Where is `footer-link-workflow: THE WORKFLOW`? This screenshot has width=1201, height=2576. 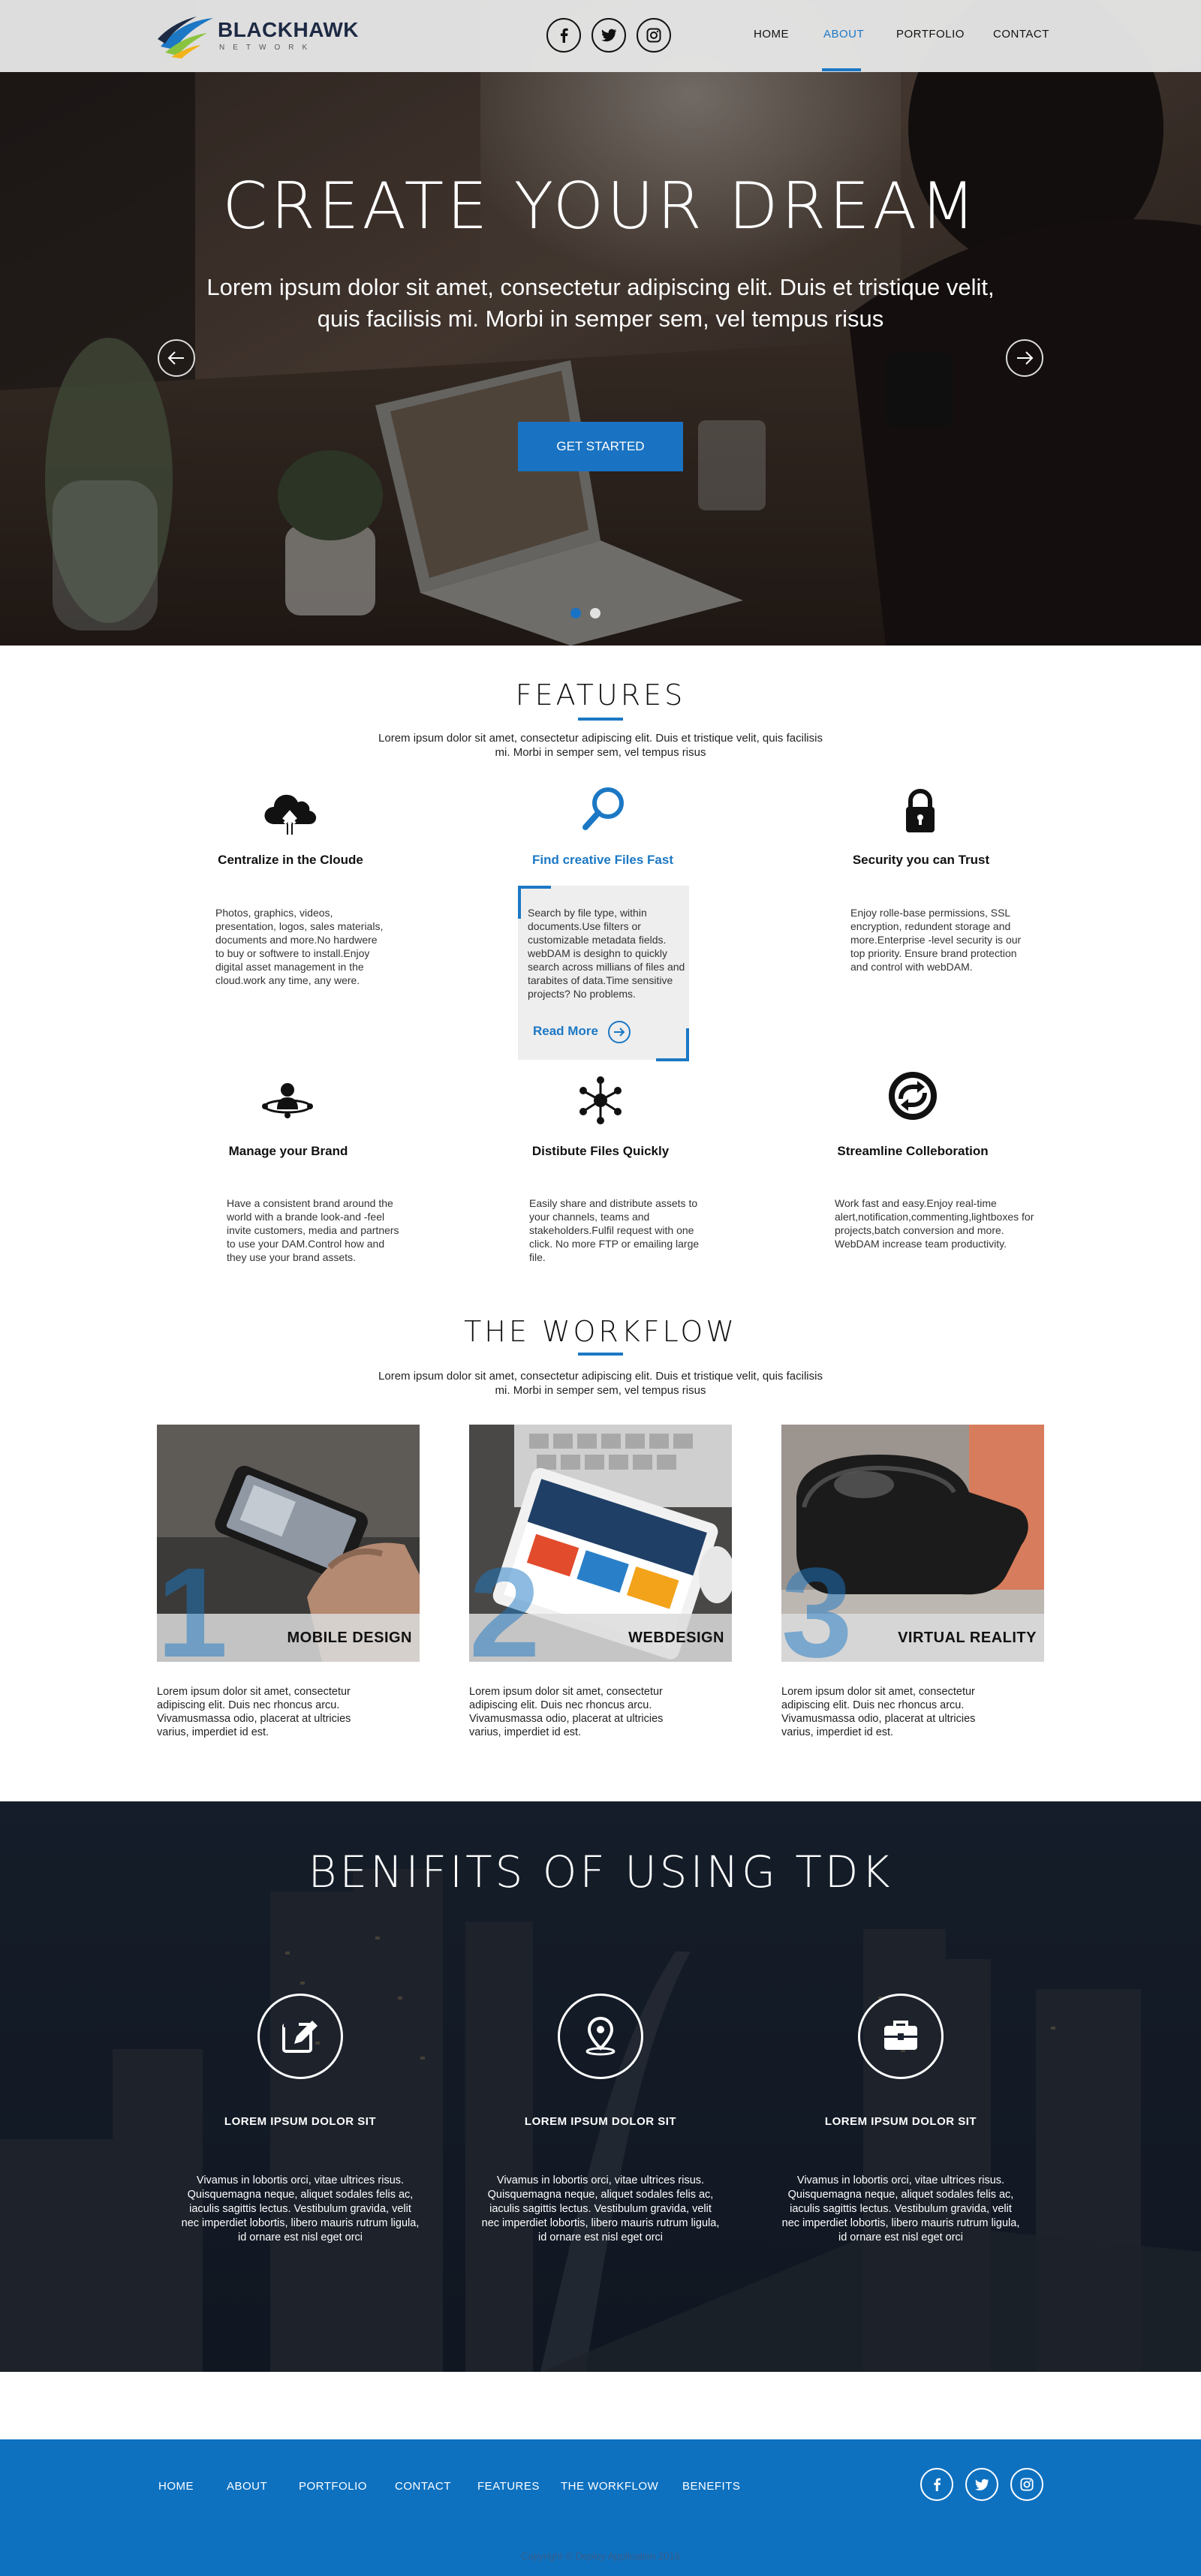
footer-link-workflow: THE WORKFLOW is located at coordinates (609, 2486).